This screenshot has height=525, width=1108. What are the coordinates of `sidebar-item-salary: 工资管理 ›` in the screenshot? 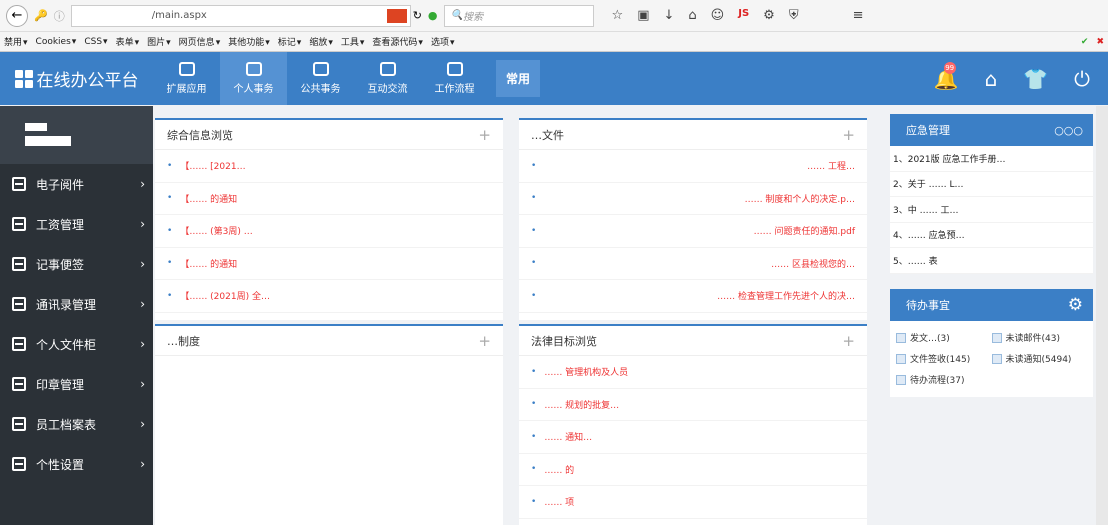 It's located at (76, 224).